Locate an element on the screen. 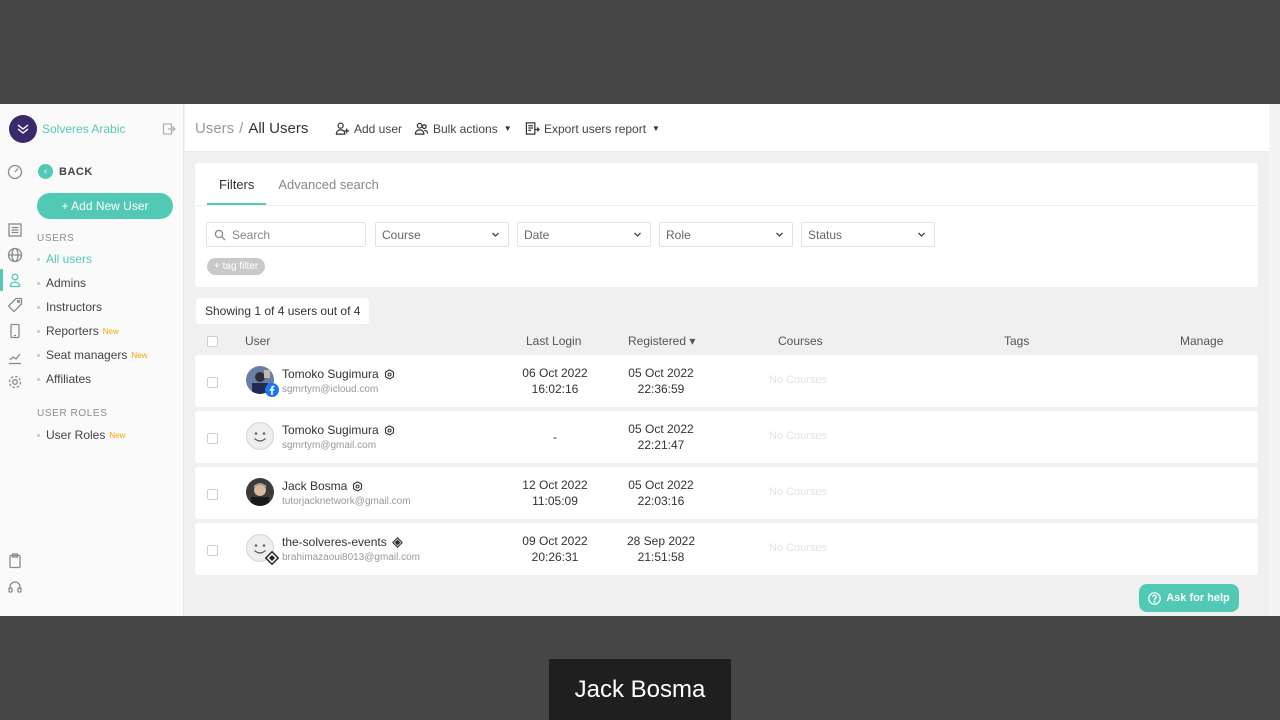 The image size is (1280, 720). tab-filters: Filters is located at coordinates (237, 184).